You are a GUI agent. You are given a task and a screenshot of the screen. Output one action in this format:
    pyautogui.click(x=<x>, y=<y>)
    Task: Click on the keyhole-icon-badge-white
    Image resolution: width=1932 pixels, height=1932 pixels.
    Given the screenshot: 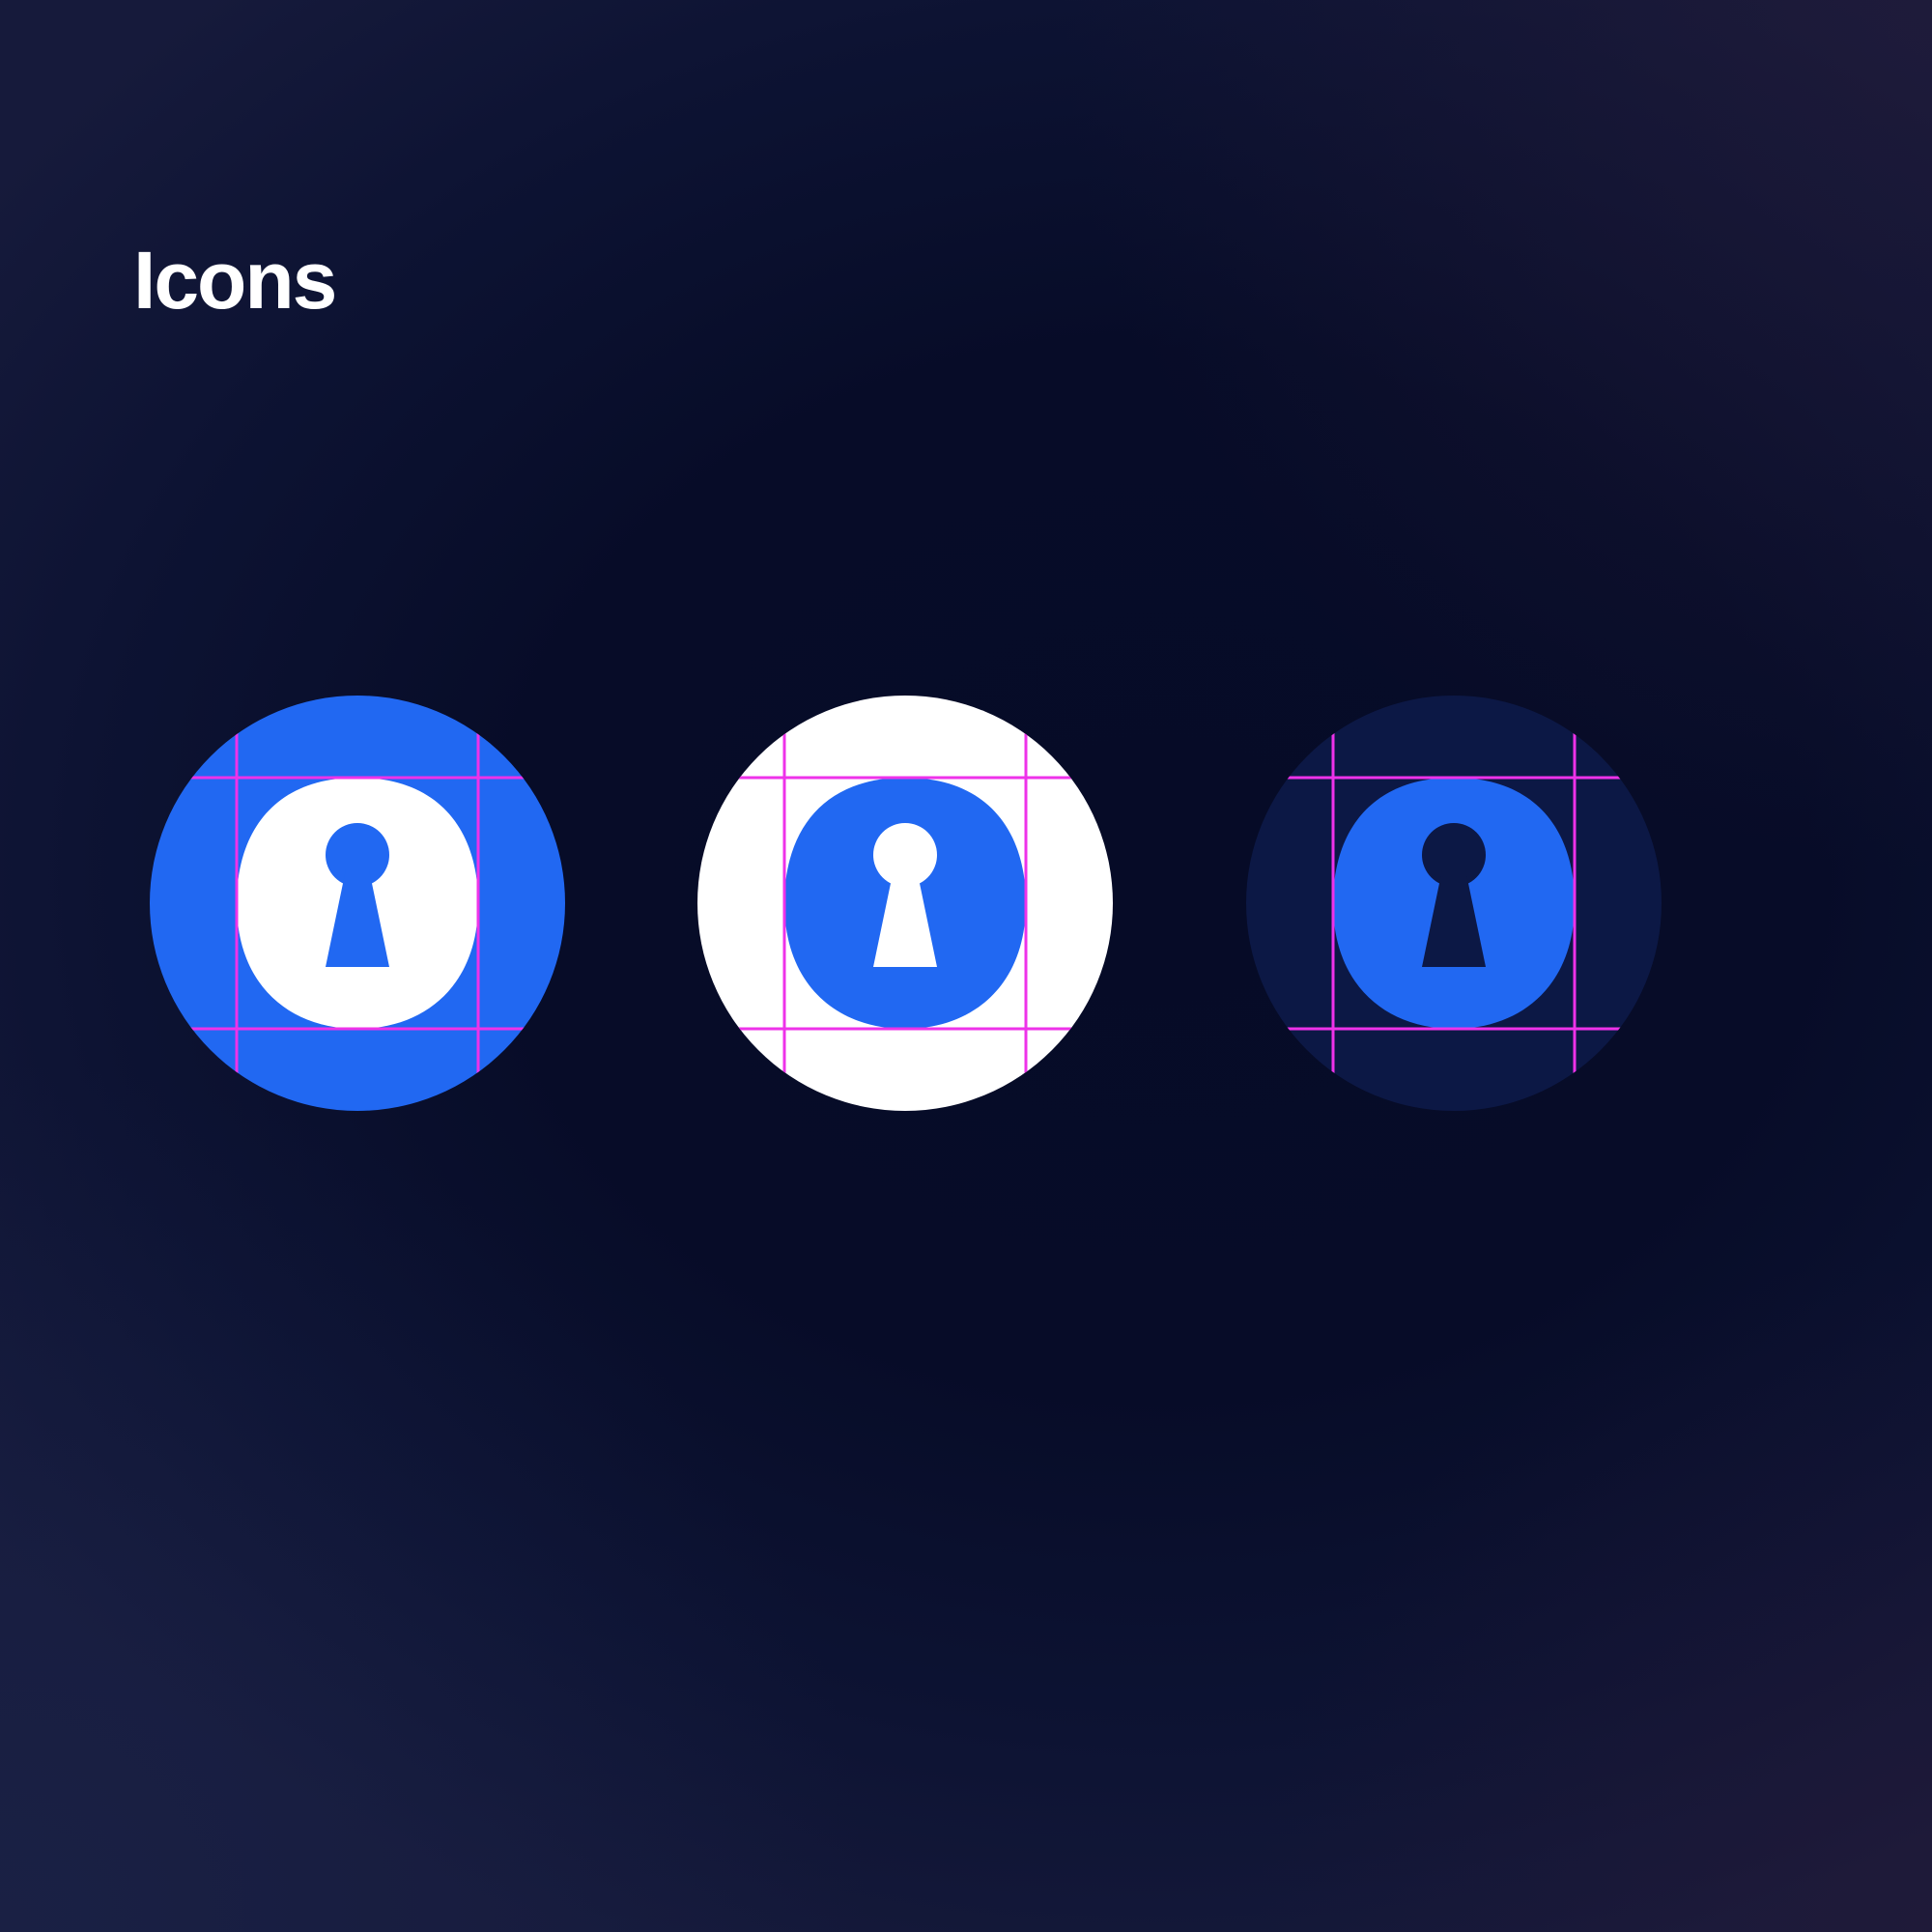 What is the action you would take?
    pyautogui.click(x=905, y=903)
    